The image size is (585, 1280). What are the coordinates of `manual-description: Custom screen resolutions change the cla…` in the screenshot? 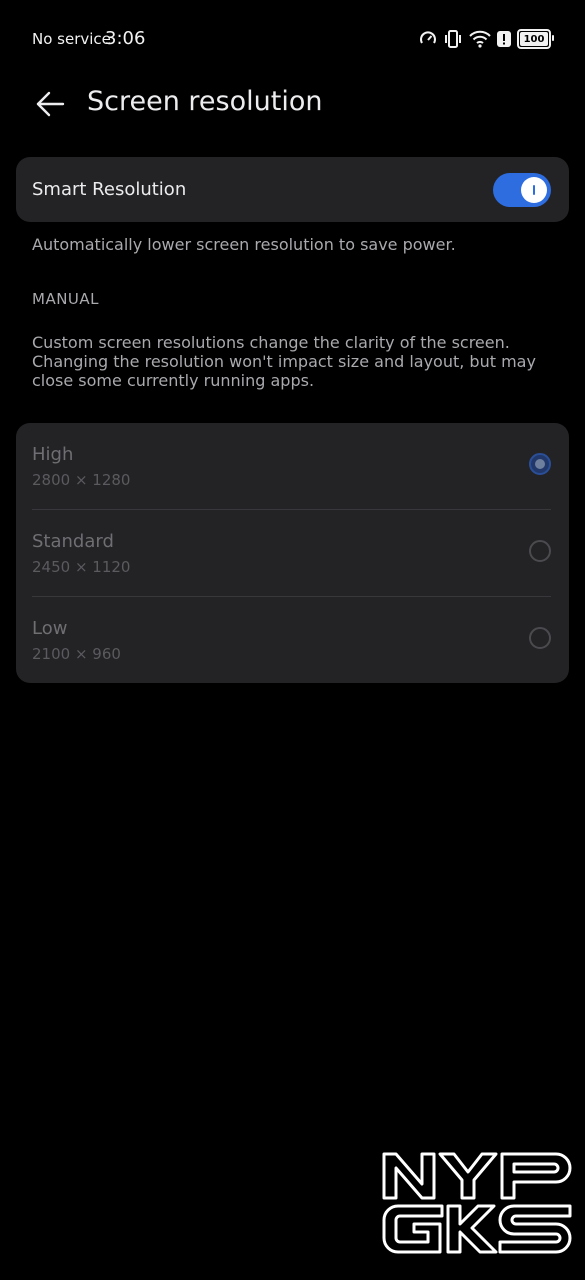 It's located at (284, 361).